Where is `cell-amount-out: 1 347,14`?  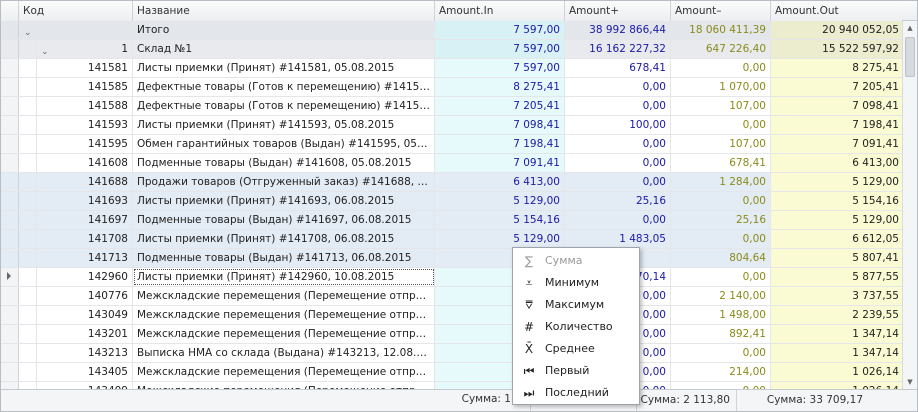
cell-amount-out: 1 347,14 is located at coordinates (837, 353).